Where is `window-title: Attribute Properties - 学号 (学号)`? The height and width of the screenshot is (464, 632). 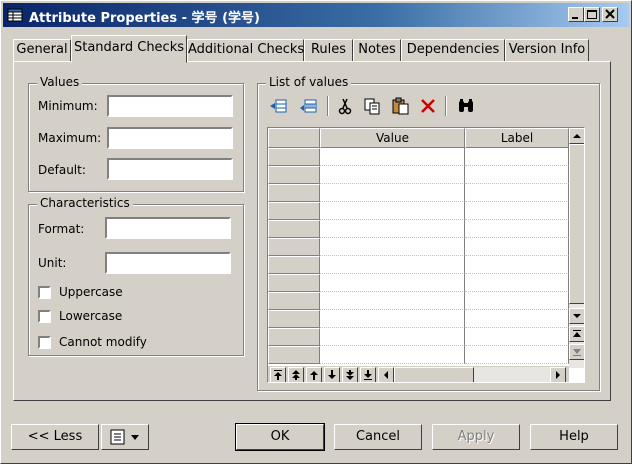
window-title: Attribute Properties - 学号 (学号) is located at coordinates (144, 18).